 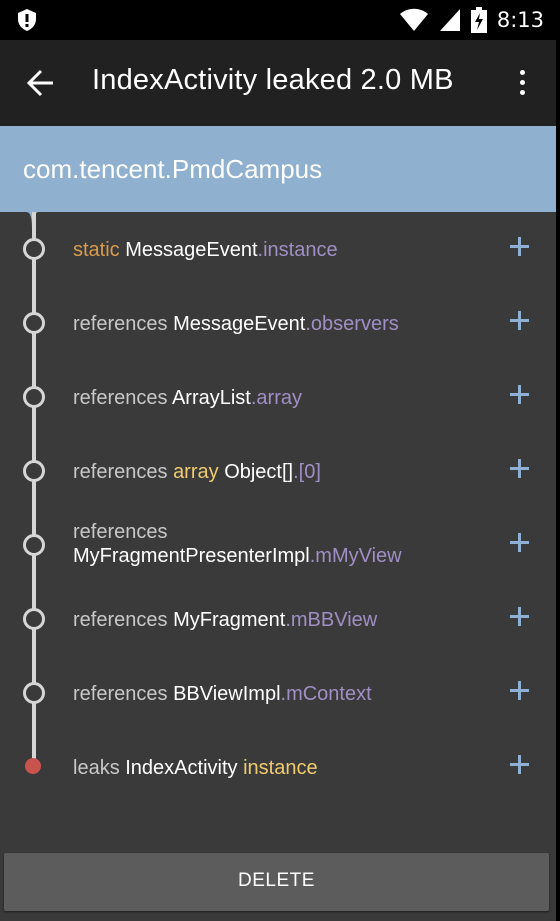 I want to click on status-icons: 8:13, so click(x=471, y=20).